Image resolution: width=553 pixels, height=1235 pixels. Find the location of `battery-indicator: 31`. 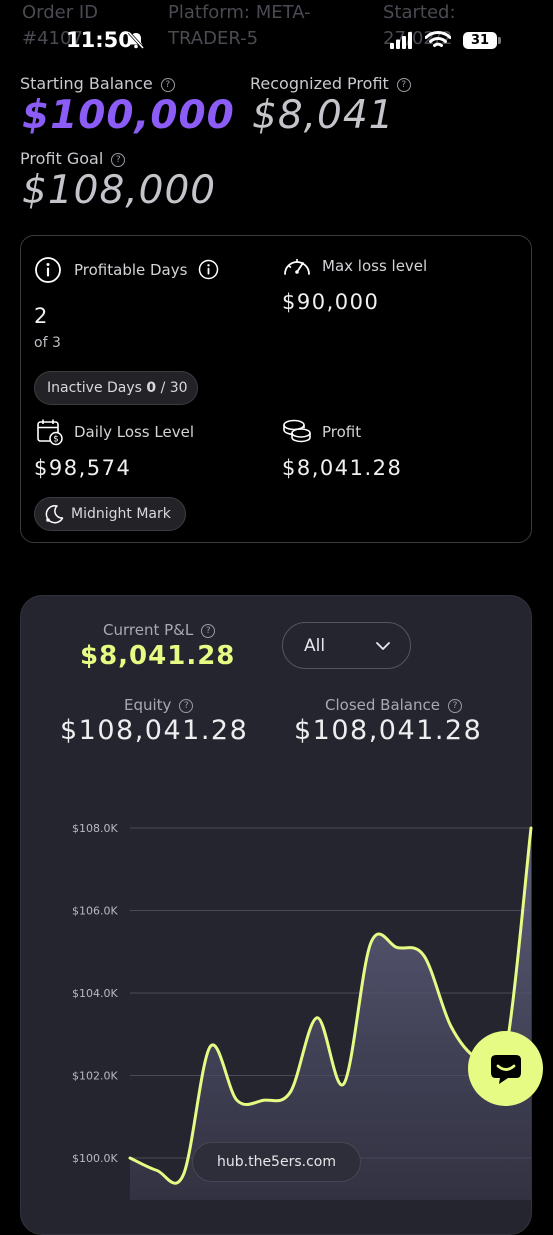

battery-indicator: 31 is located at coordinates (482, 40).